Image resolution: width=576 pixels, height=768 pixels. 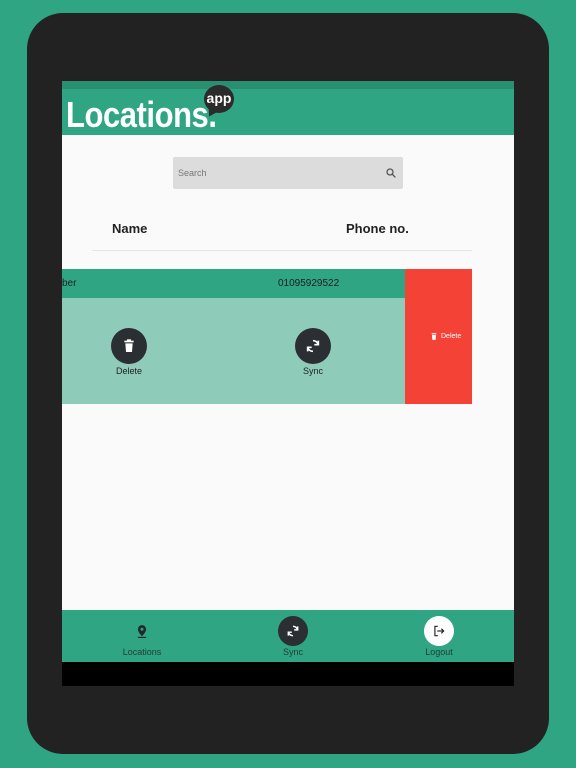 What do you see at coordinates (275, 173) in the screenshot?
I see `search-input` at bounding box center [275, 173].